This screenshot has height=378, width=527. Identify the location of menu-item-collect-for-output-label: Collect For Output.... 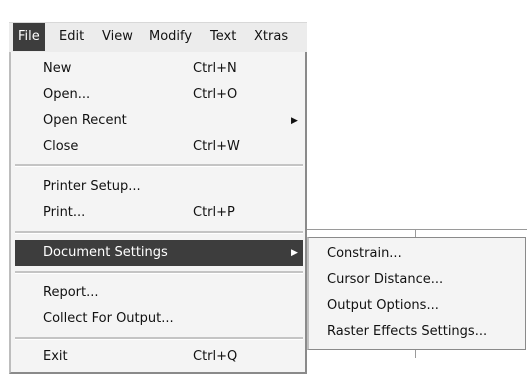
(108, 318).